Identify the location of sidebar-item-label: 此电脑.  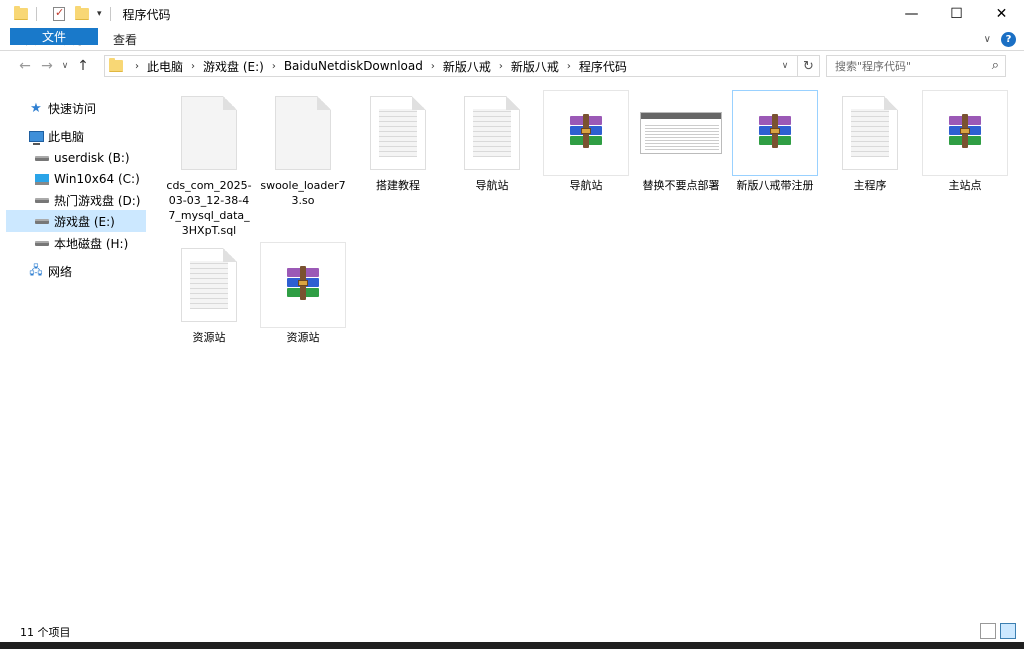
(66, 136).